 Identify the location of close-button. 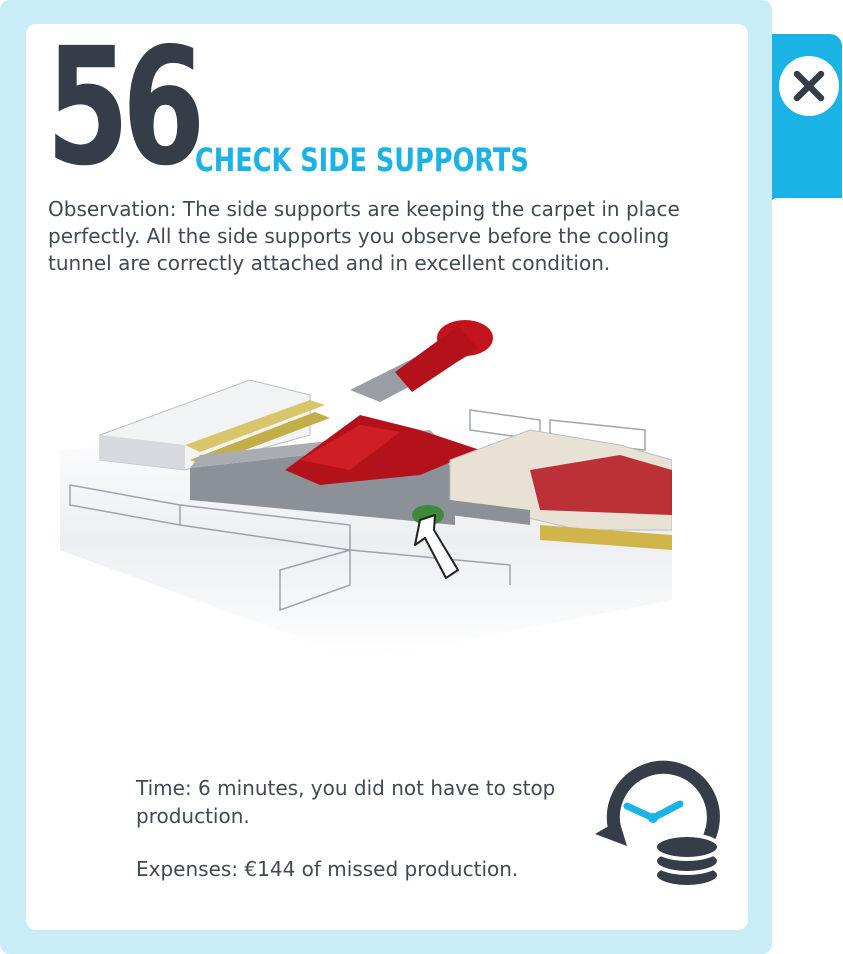
(809, 86).